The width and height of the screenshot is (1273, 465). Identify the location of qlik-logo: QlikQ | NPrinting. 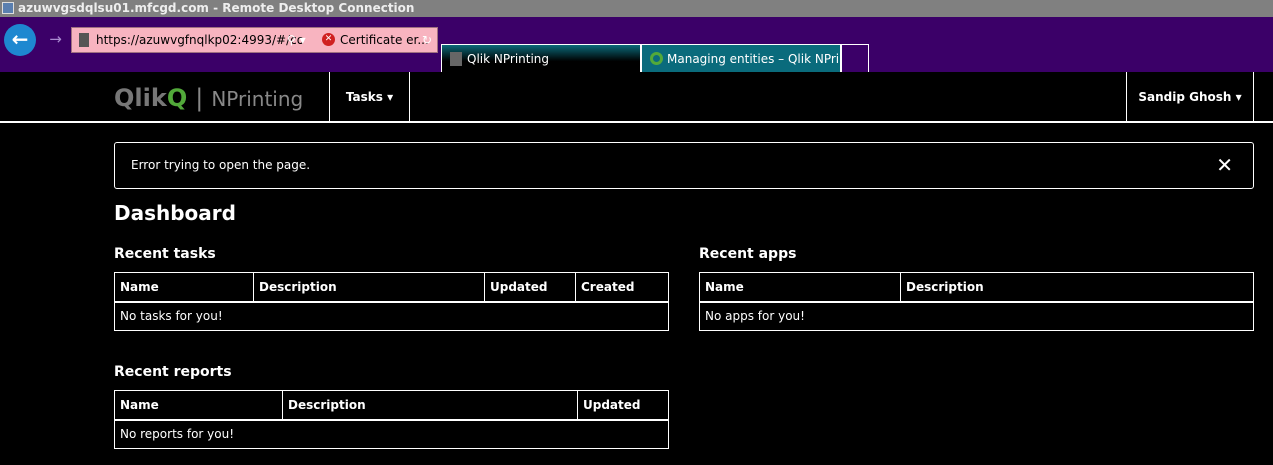
(208, 98).